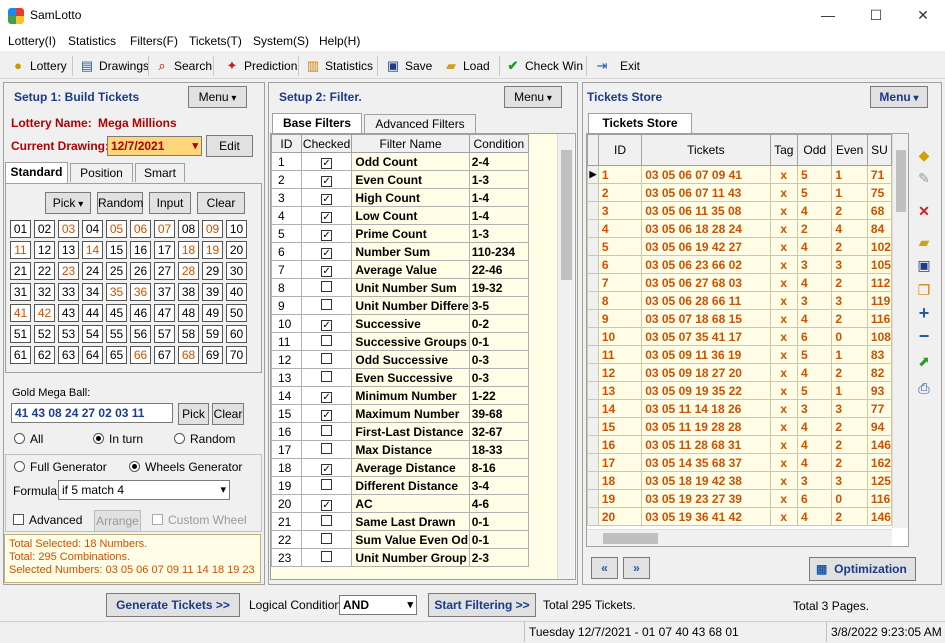 This screenshot has width=945, height=643. Describe the element at coordinates (118, 439) in the screenshot. I see `radio-in-turn: In turn` at that location.